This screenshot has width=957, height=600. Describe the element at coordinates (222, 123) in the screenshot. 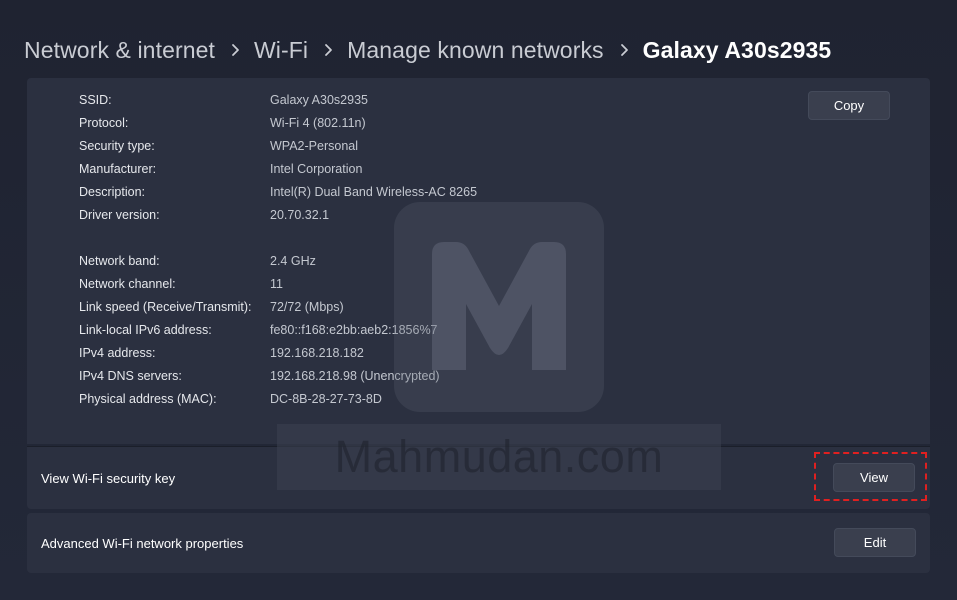

I see `property-row-protocol: Protocol: Wi-Fi 4 (802.11n)` at that location.